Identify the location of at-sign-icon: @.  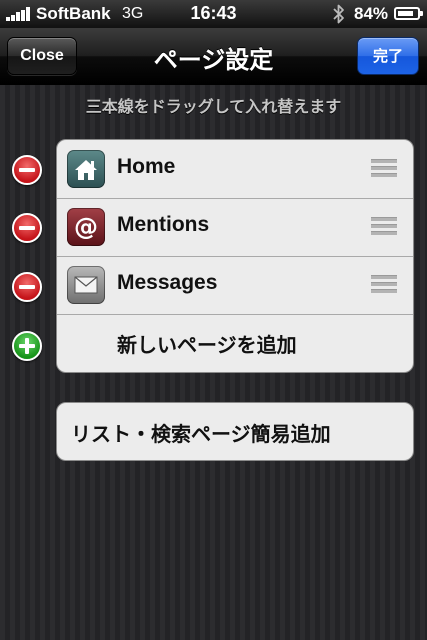
(86, 227).